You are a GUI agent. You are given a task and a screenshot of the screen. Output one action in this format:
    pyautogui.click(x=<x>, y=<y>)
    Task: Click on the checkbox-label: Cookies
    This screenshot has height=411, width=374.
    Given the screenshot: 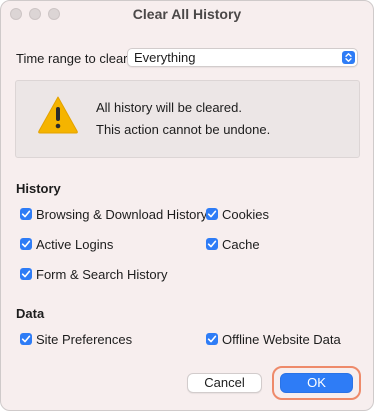 What is the action you would take?
    pyautogui.click(x=245, y=214)
    